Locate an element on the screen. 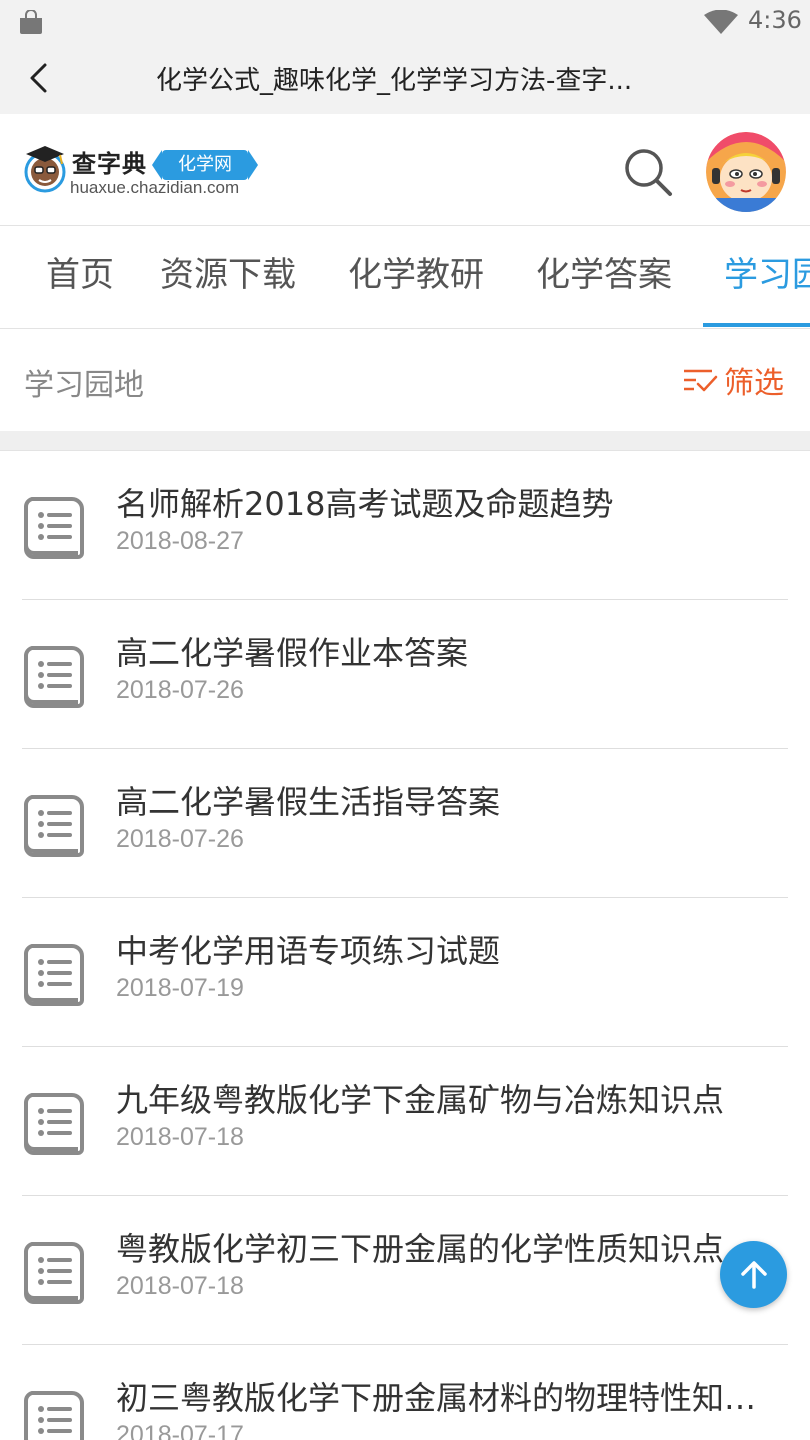 This screenshot has height=1440, width=810. list-item: 高二化学暑假生活指导答案 2018-07-26 is located at coordinates (405, 823).